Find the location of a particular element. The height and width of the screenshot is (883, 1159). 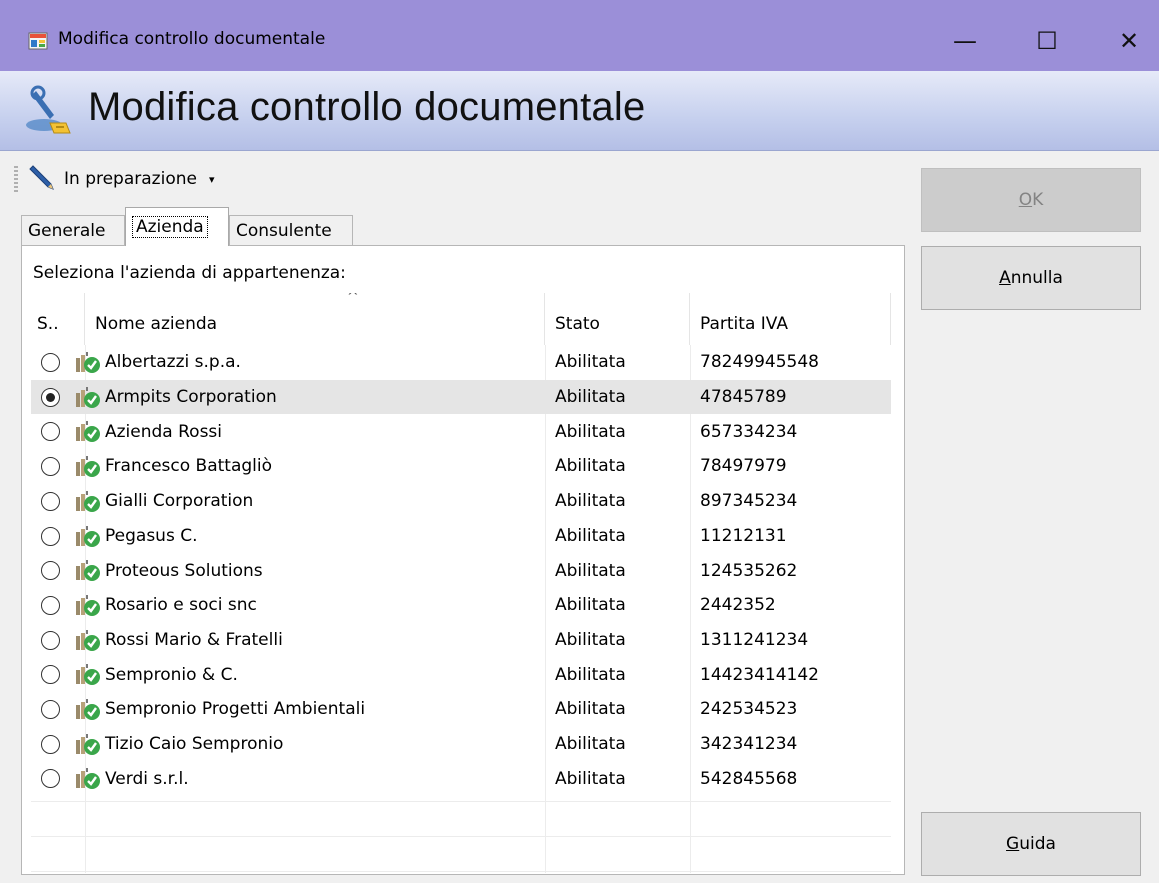

table-row: Verdi s.r.l. Abilitata 542845568 is located at coordinates (461, 778).